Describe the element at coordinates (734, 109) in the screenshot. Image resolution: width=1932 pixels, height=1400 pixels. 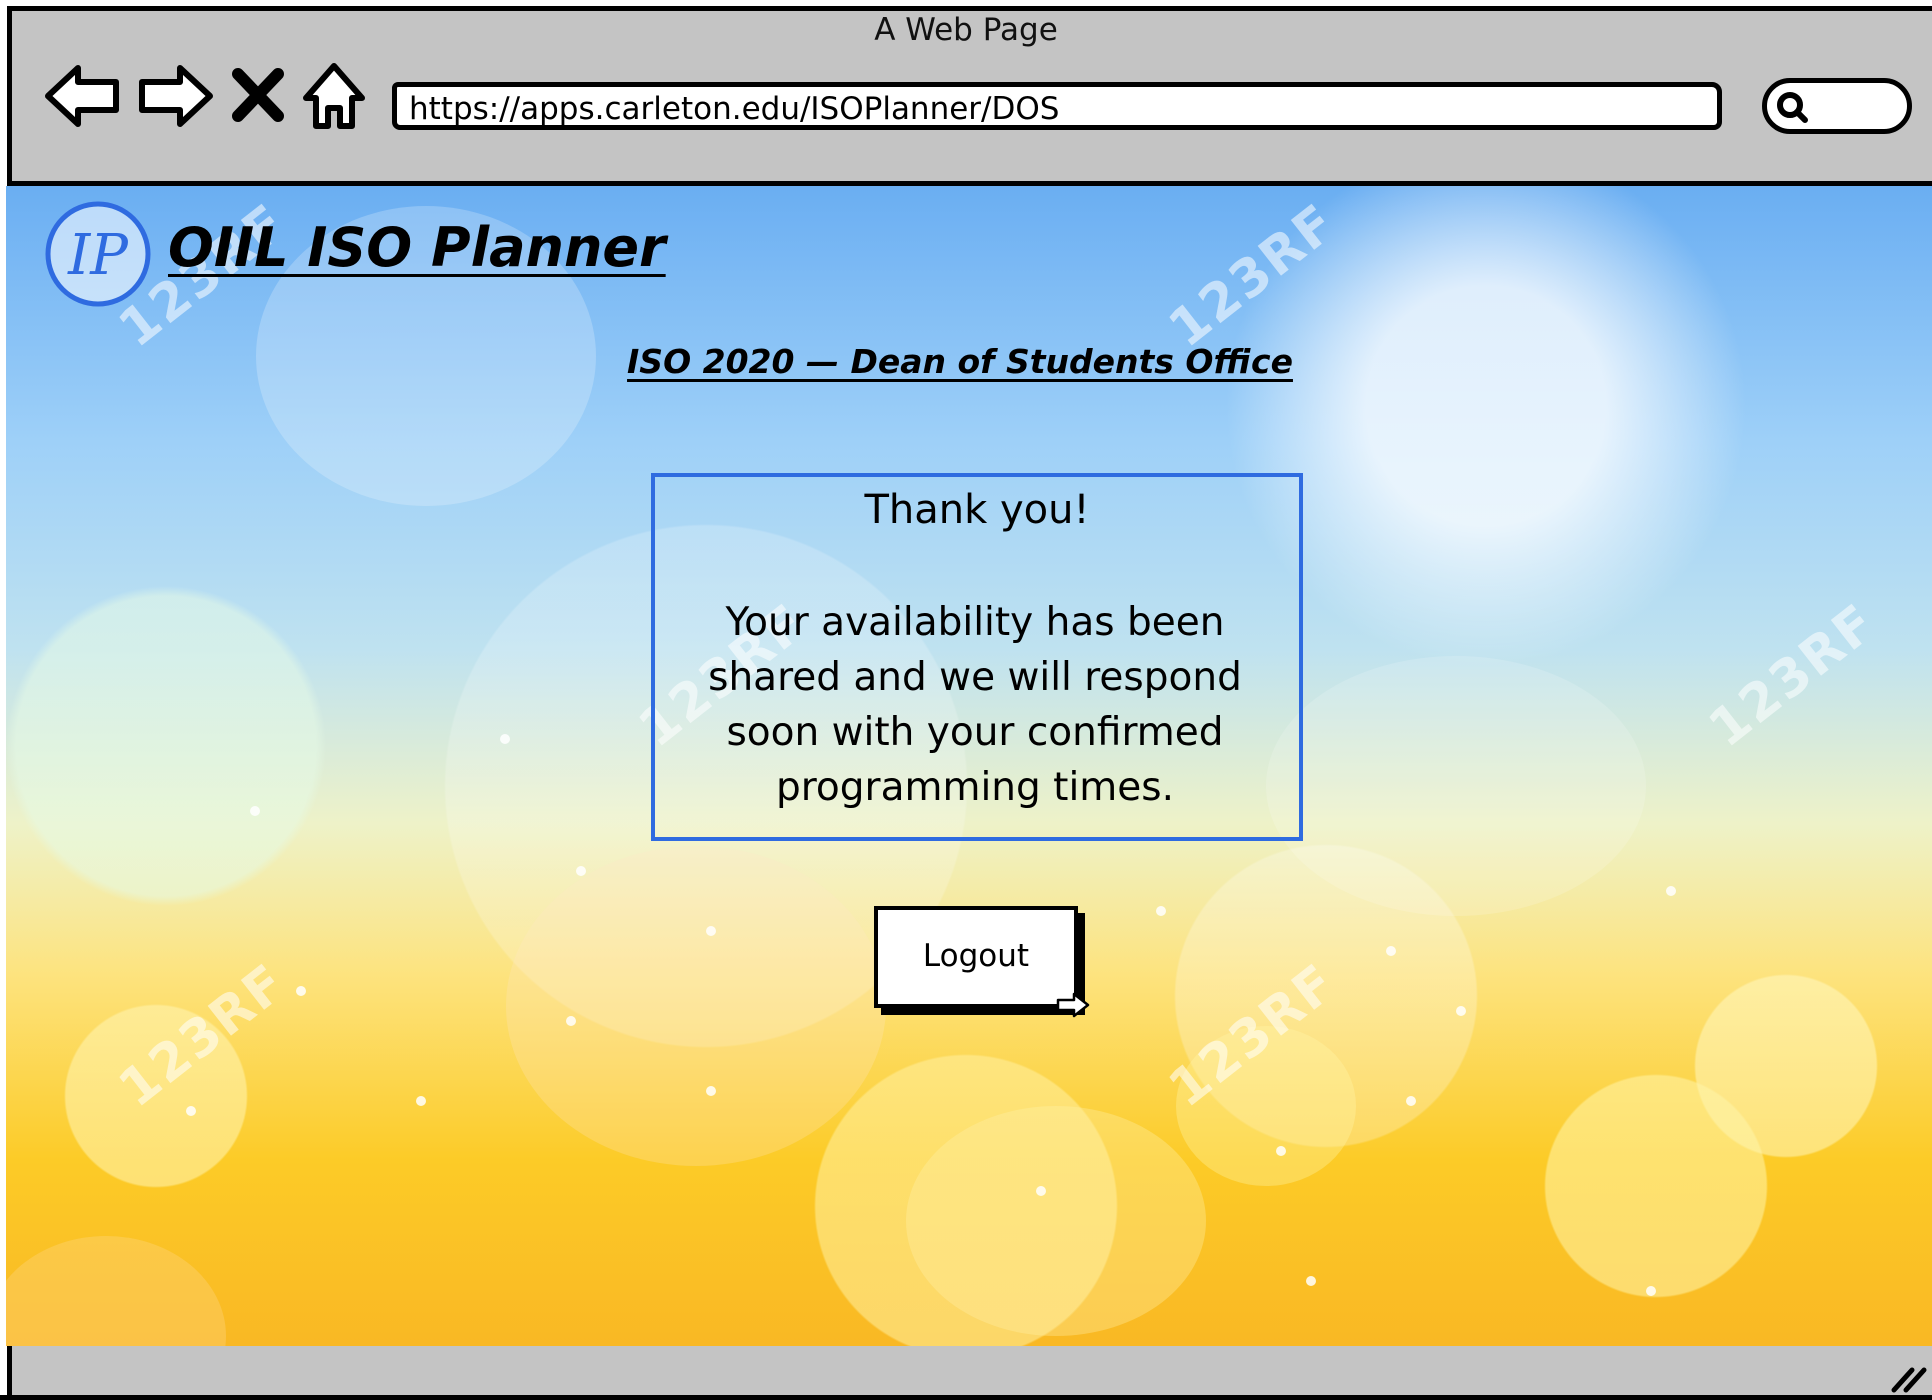
I see `url-text: https://apps.carleton.edu/ISOPlanner/DOS` at that location.